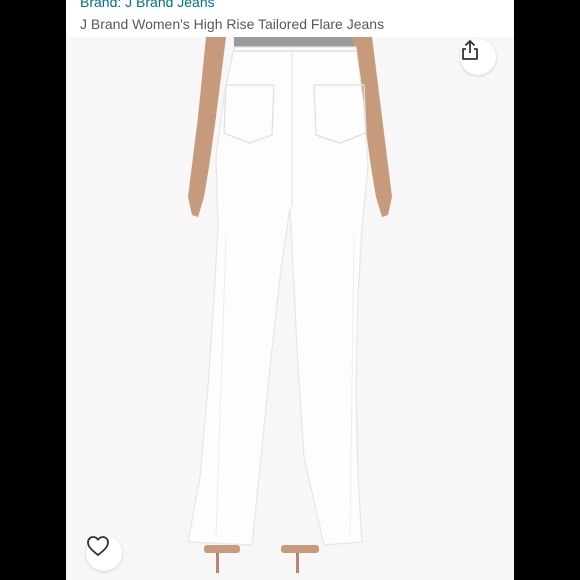 This screenshot has height=580, width=580. I want to click on right-heel, so click(297, 563).